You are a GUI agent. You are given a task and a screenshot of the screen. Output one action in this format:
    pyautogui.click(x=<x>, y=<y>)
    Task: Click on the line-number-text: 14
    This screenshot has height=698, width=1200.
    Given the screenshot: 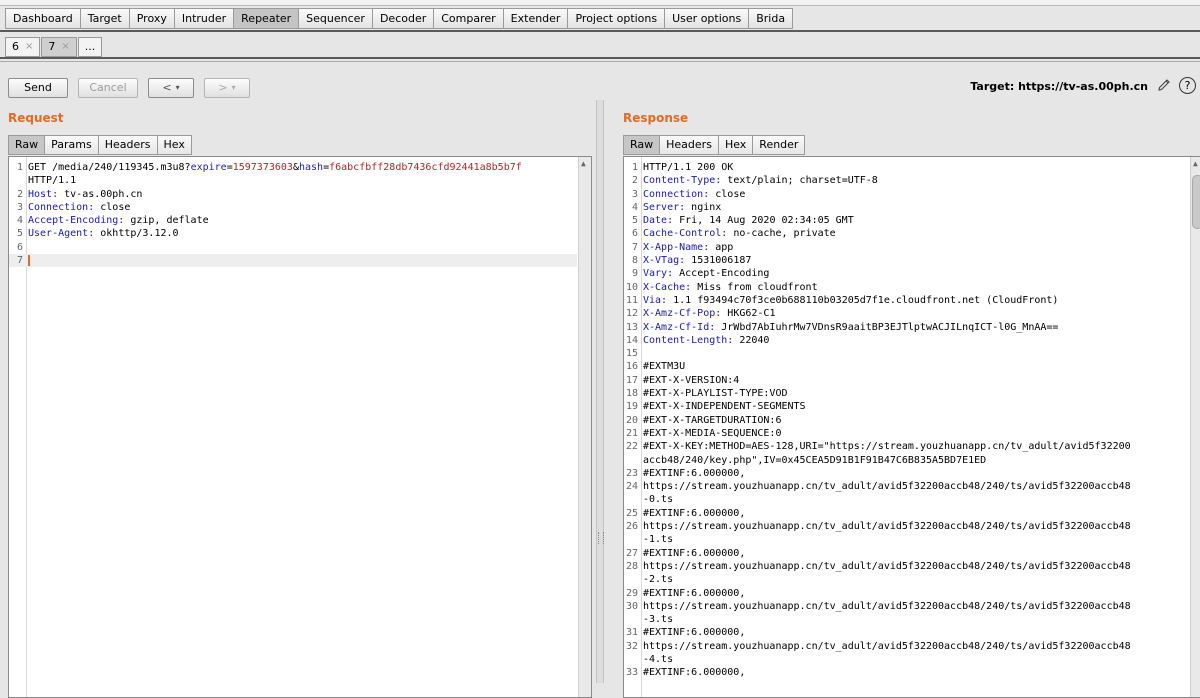 What is the action you would take?
    pyautogui.click(x=631, y=340)
    